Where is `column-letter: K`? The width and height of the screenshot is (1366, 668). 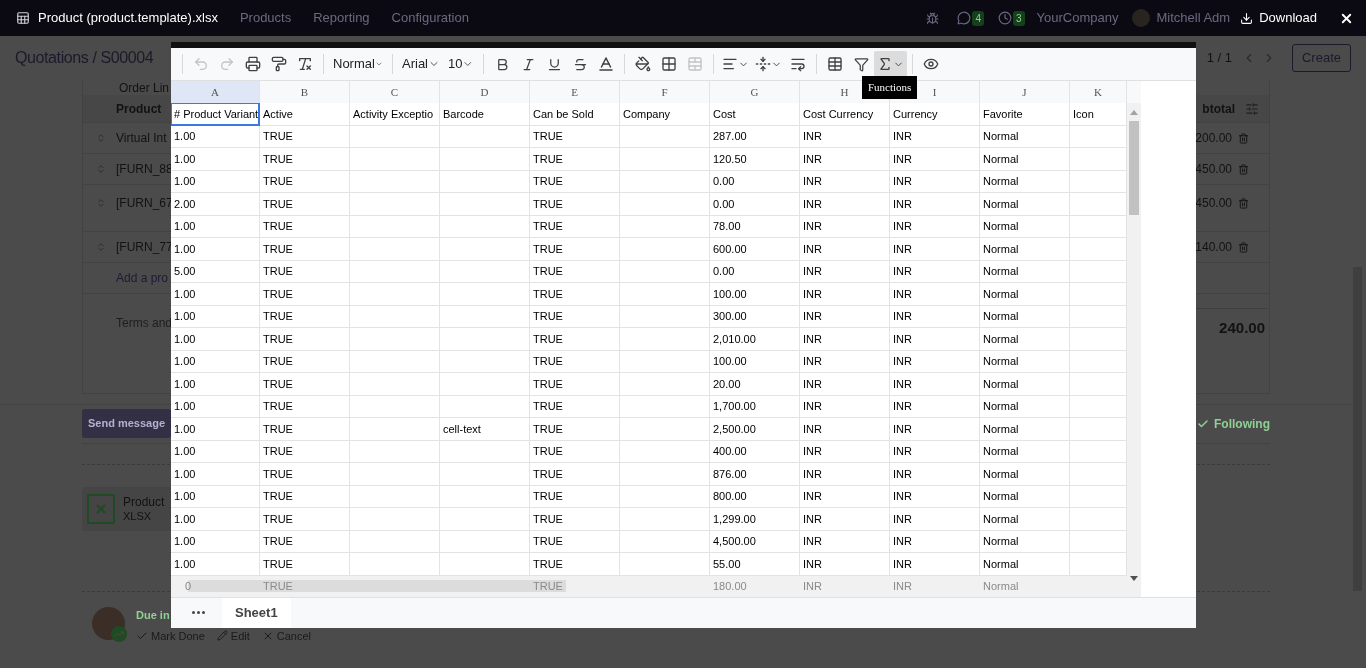 column-letter: K is located at coordinates (1098, 92).